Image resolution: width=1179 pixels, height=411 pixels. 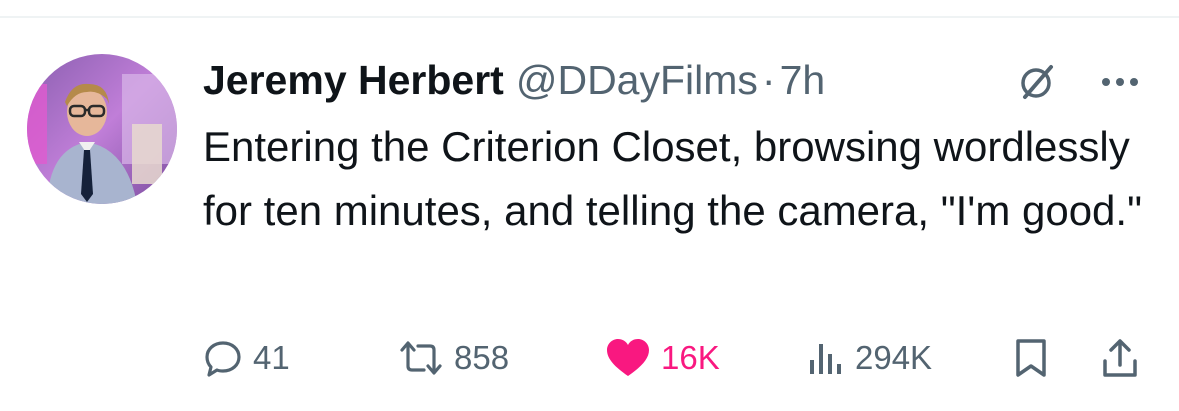 I want to click on repost-icon, so click(x=421, y=358).